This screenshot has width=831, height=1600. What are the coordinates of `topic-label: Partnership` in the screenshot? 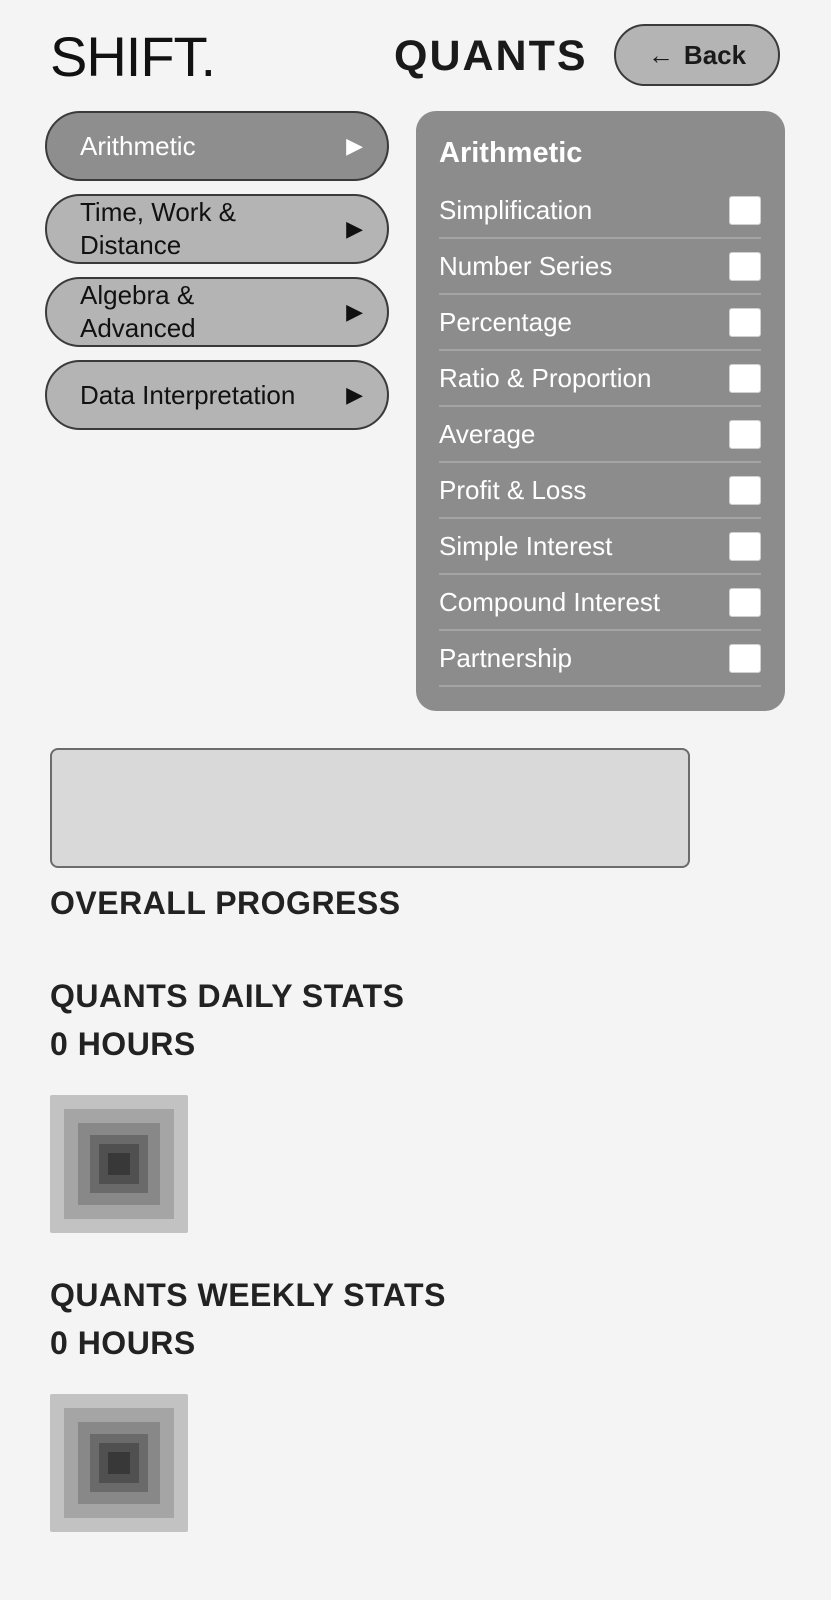 It's located at (505, 657).